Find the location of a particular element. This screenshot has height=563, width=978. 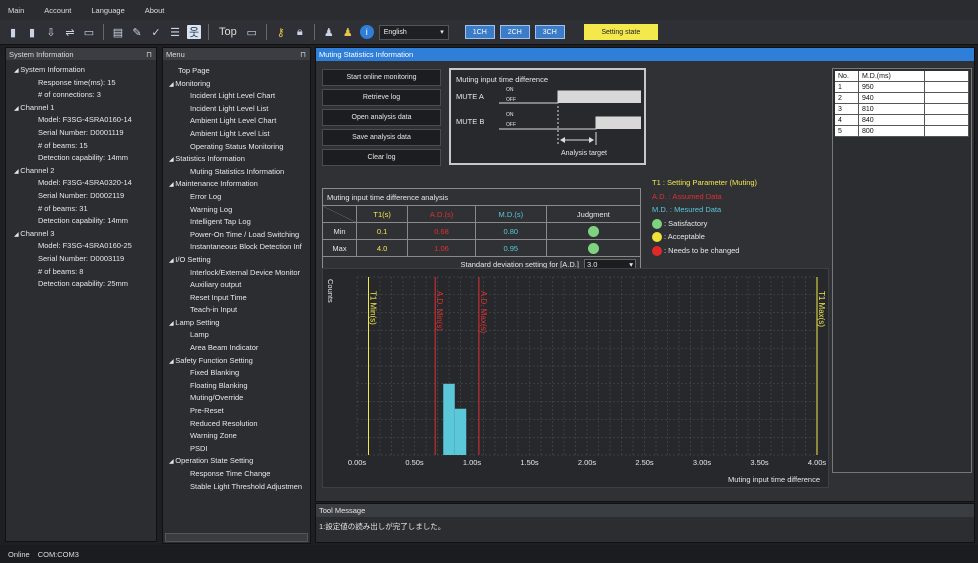

monitor-icon: ▭ is located at coordinates (89, 32).